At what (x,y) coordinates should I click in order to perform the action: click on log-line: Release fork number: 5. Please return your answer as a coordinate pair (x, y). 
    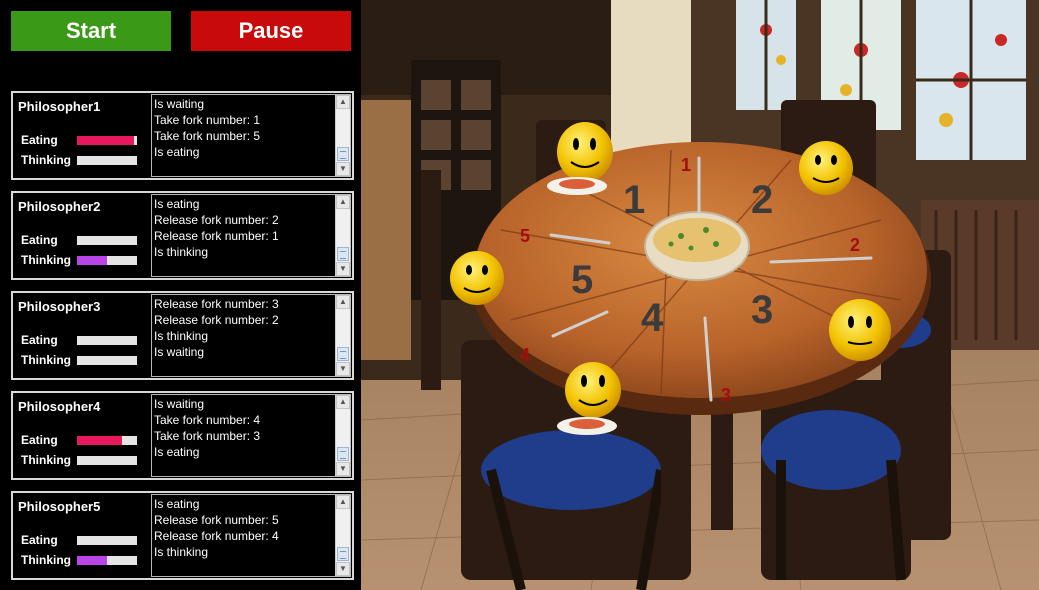
    Looking at the image, I should click on (216, 520).